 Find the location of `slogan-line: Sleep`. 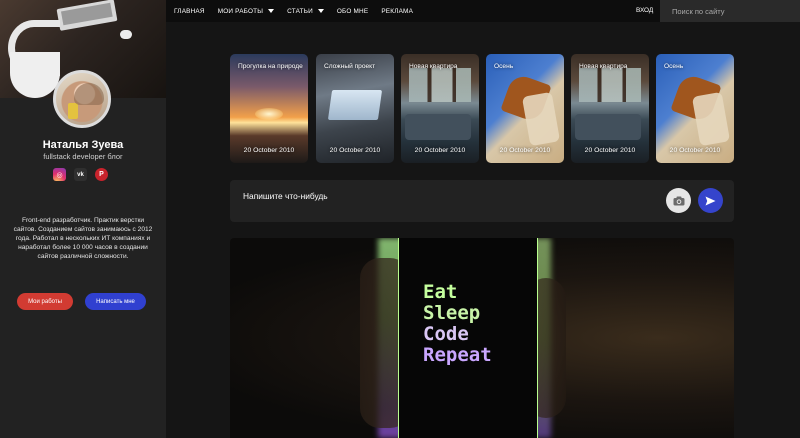

slogan-line: Sleep is located at coordinates (452, 313).